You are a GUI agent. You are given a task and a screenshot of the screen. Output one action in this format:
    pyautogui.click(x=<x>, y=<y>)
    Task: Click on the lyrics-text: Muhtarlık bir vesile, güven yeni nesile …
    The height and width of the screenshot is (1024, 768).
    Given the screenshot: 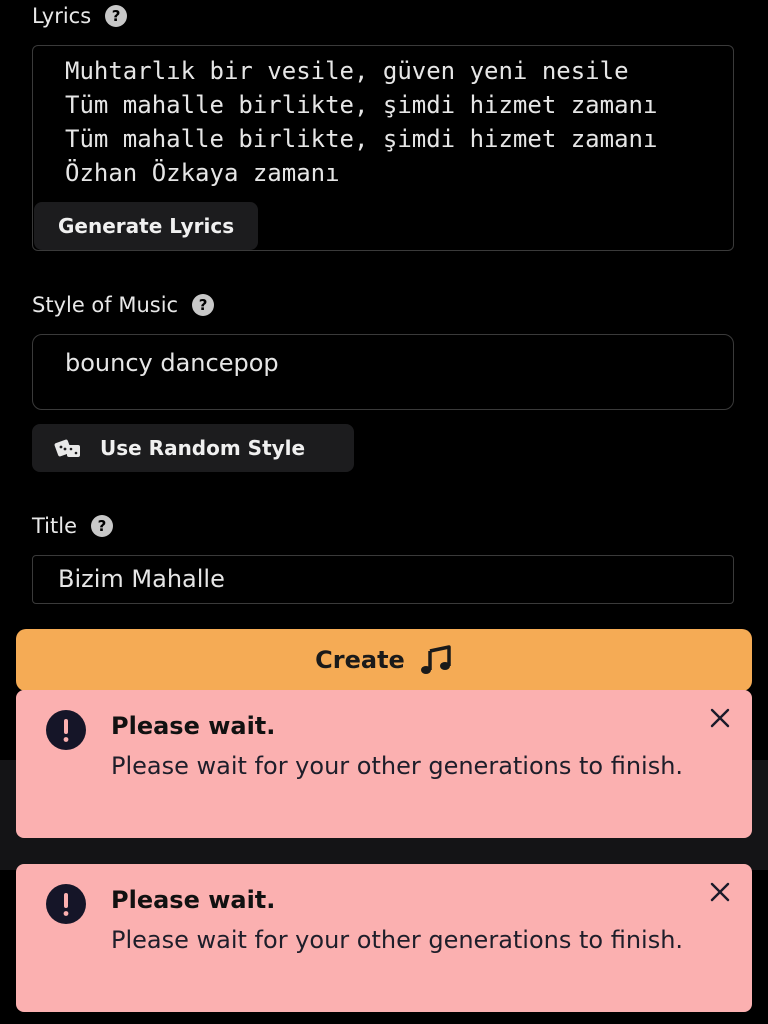 What is the action you would take?
    pyautogui.click(x=361, y=122)
    